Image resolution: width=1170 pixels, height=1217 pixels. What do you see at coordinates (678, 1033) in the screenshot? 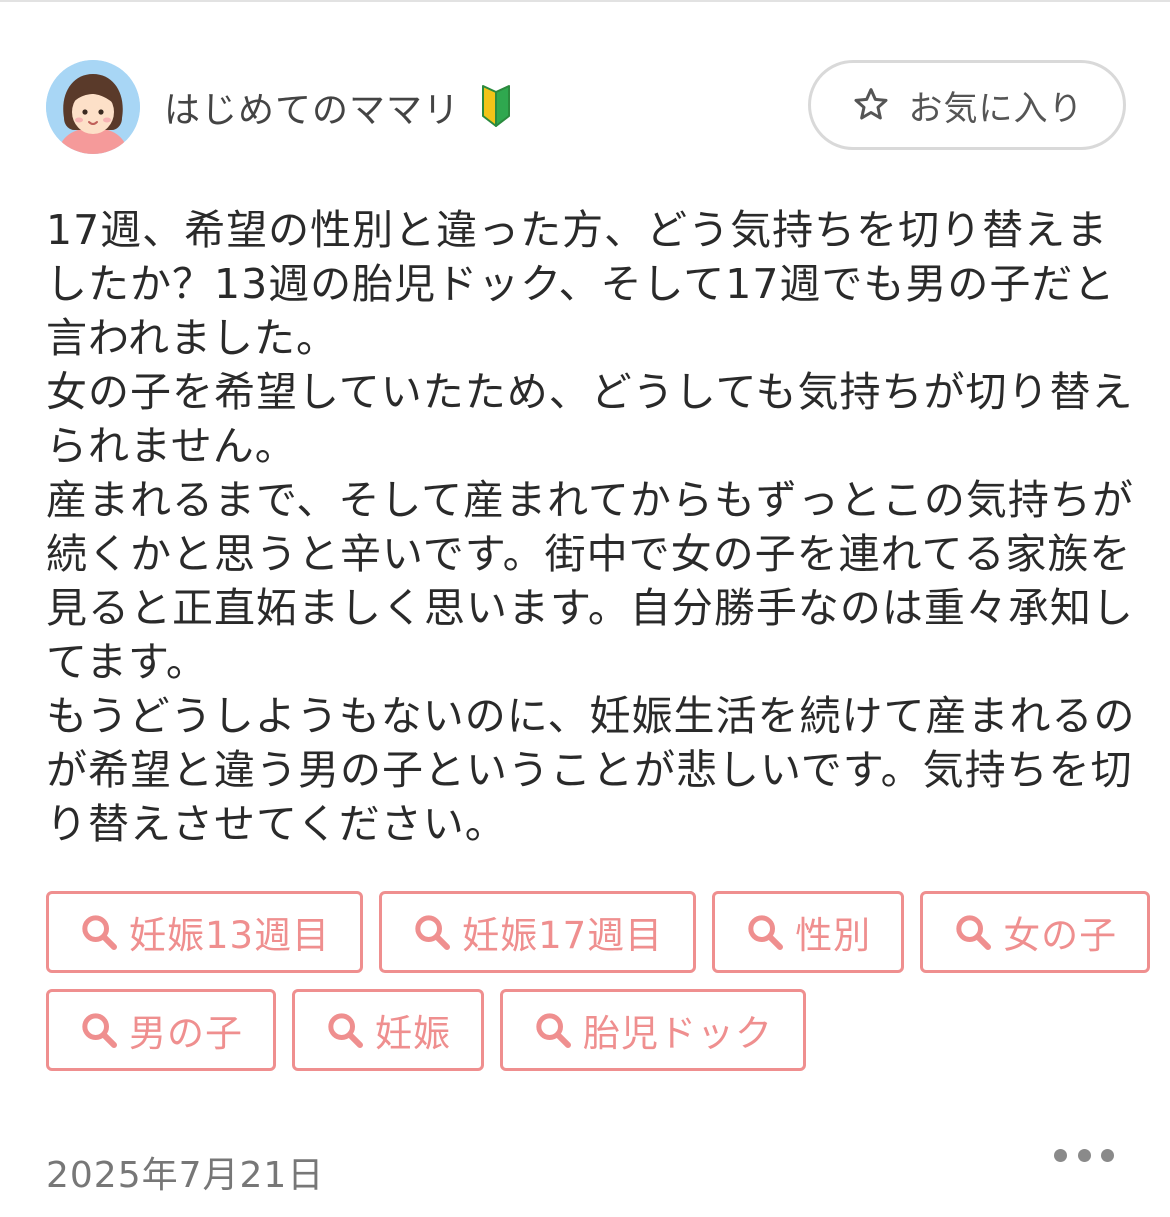
I see `tag-label: 胎児ドック` at bounding box center [678, 1033].